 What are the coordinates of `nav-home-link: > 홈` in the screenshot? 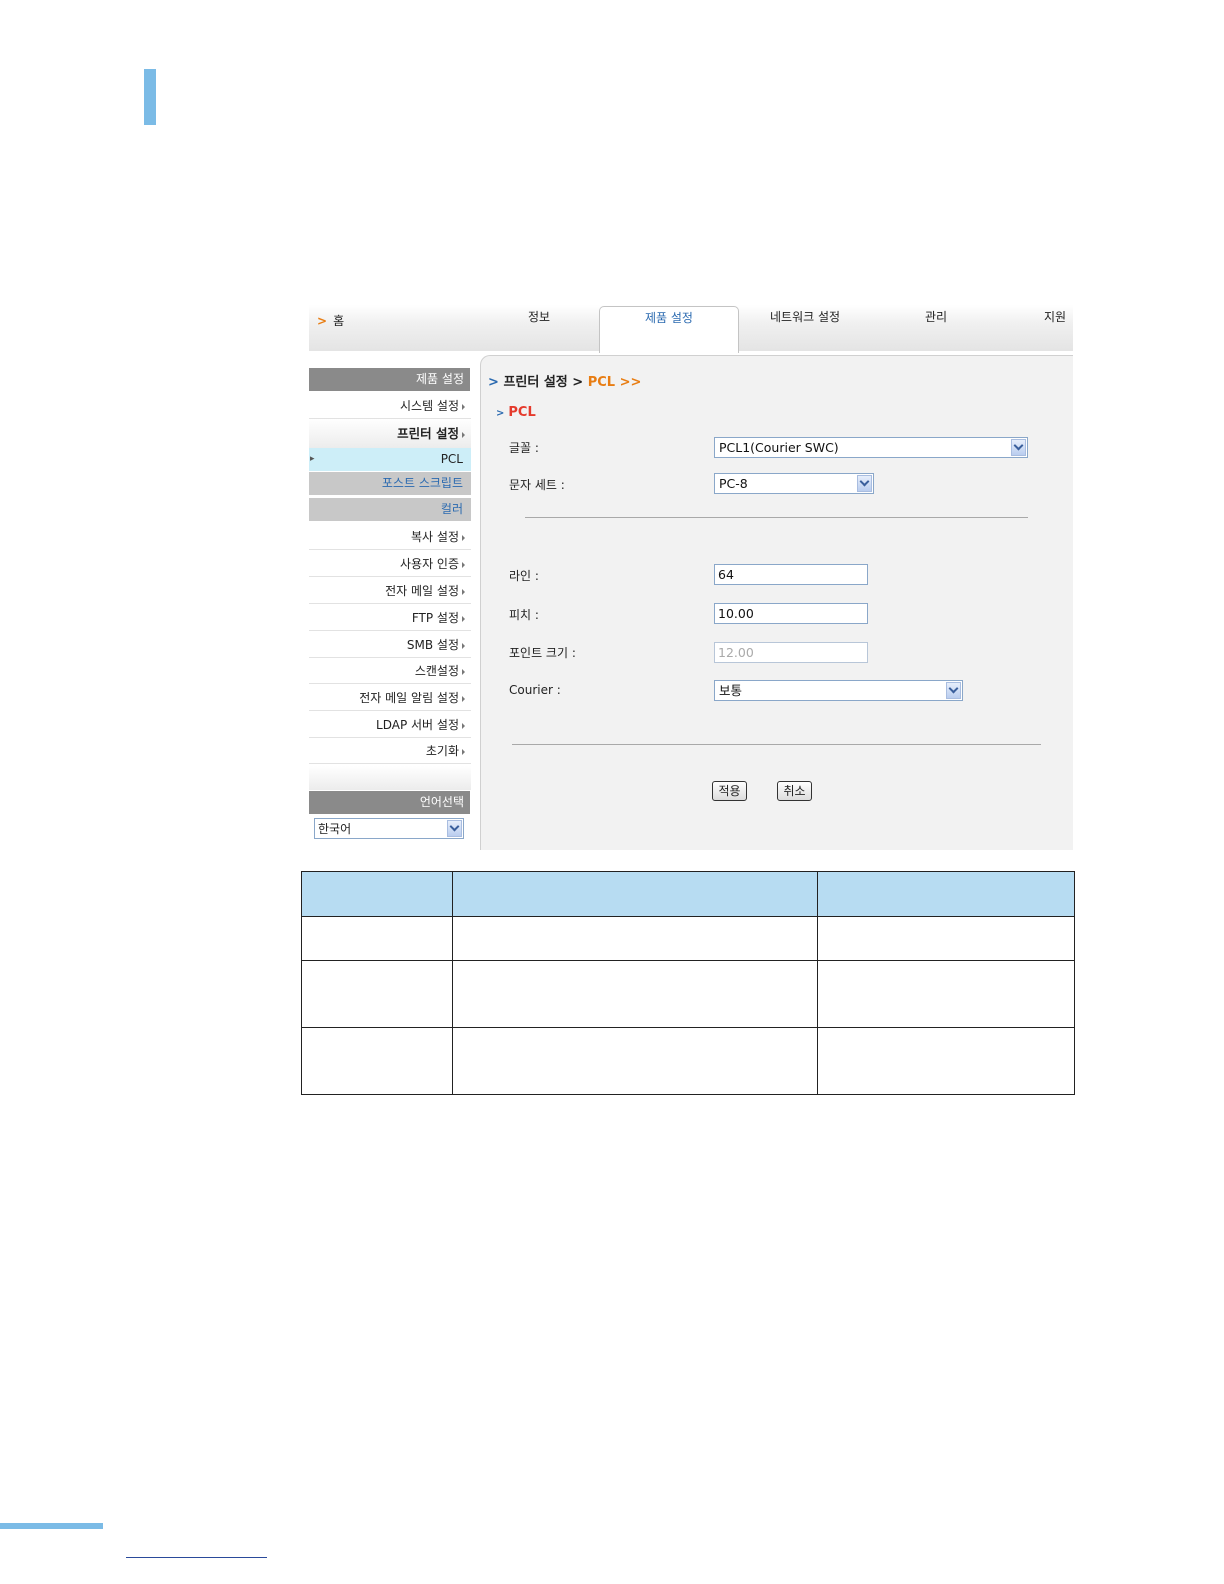 It's located at (330, 320).